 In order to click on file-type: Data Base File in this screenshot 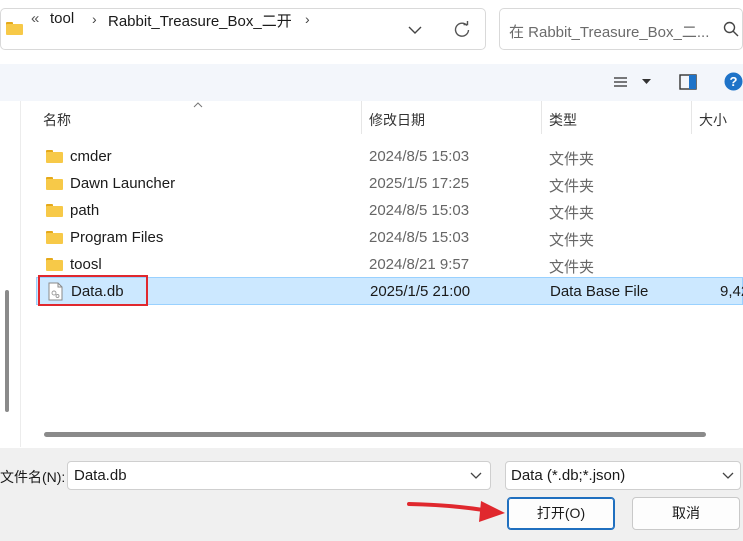, I will do `click(599, 291)`.